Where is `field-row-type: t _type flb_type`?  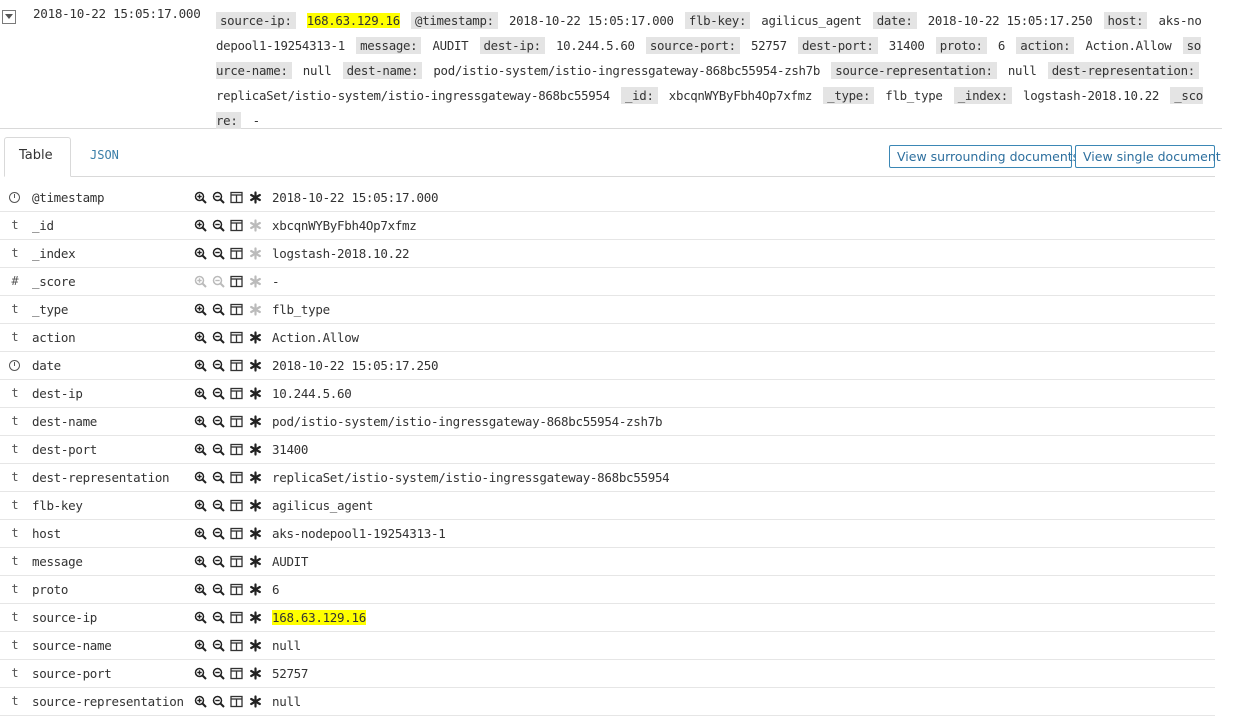 field-row-type: t _type flb_type is located at coordinates (607, 310).